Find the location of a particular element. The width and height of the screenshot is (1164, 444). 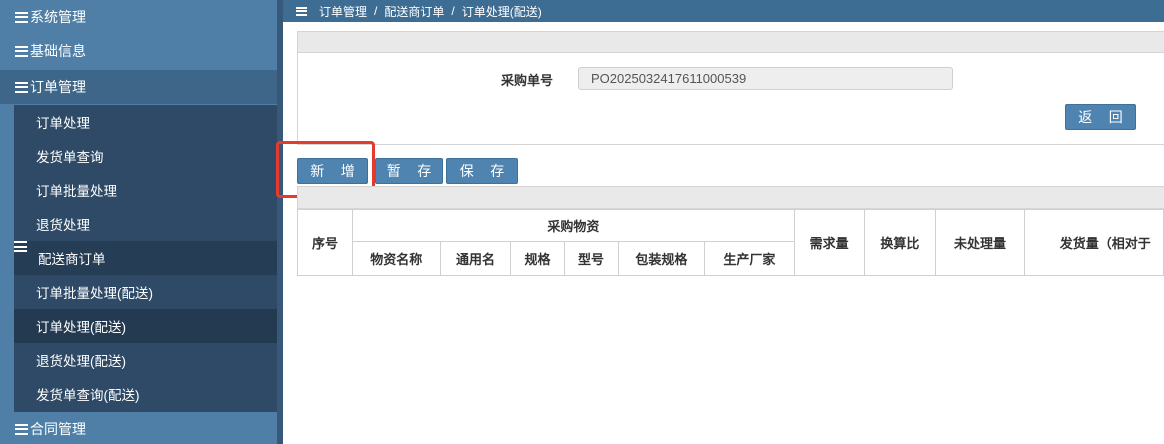

sidebar-item-order-process: 订单处理 is located at coordinates (145, 122).